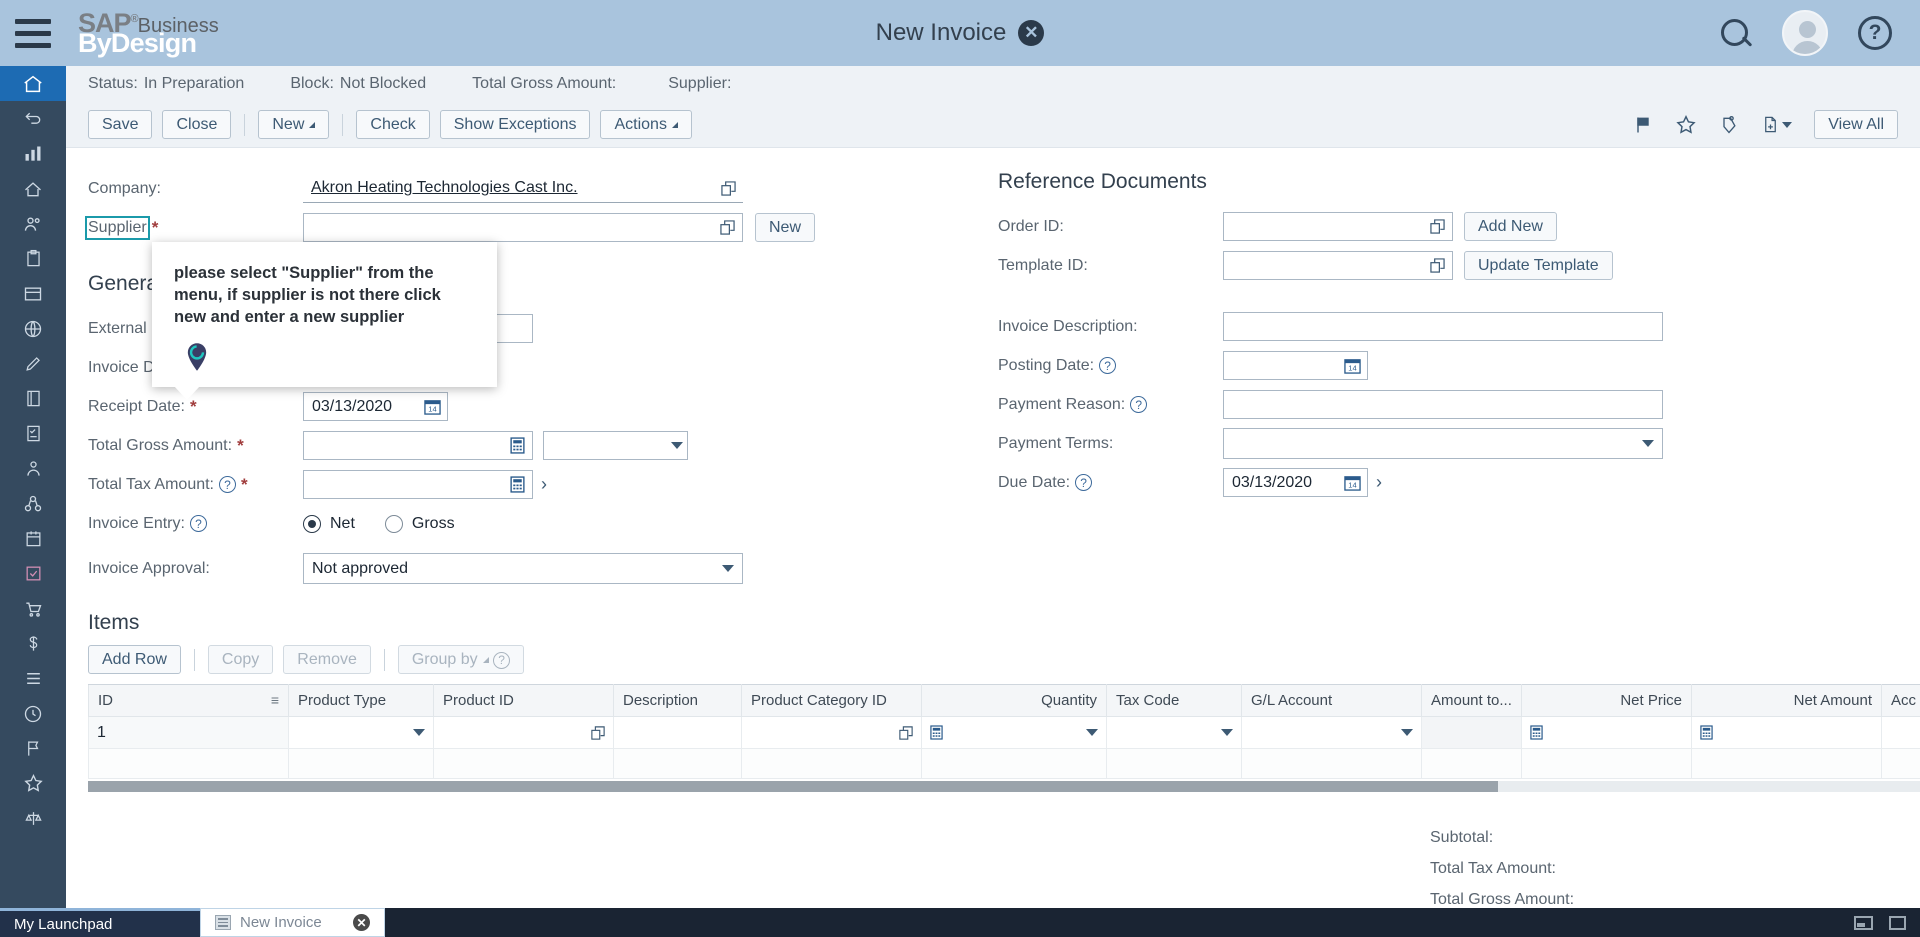 The height and width of the screenshot is (937, 1920). I want to click on supplier-new-button: New, so click(785, 227).